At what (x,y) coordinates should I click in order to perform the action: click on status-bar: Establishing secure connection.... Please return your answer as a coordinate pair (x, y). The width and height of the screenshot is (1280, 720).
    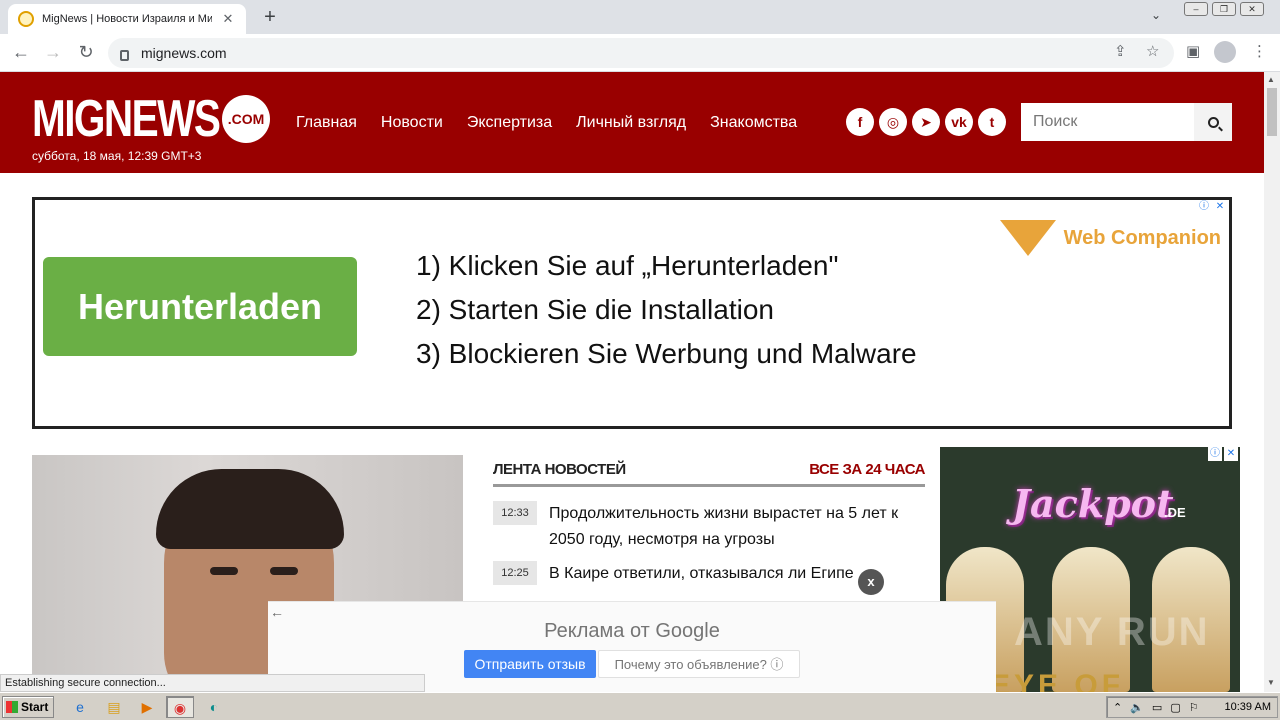
    Looking at the image, I should click on (212, 683).